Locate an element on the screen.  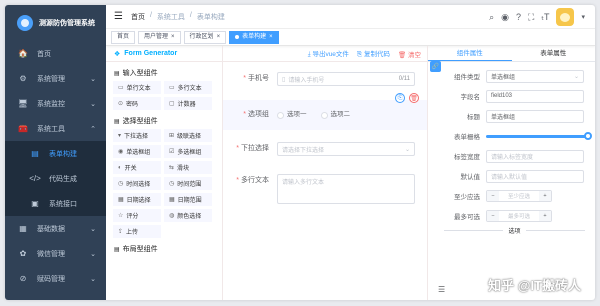
sidebar-item-code-gen: </> 代码生成 is located at coordinates (55, 178).